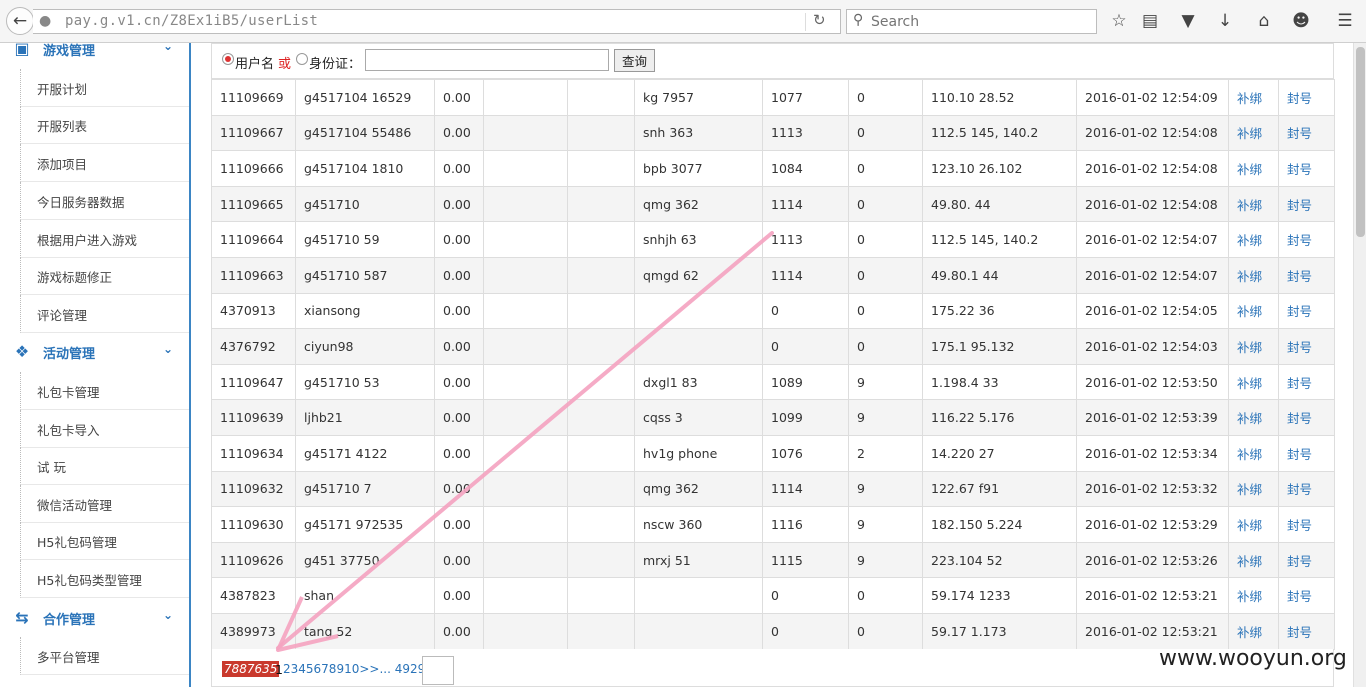 Image resolution: width=1366 pixels, height=687 pixels. What do you see at coordinates (365, 97) in the screenshot?
I see `table-cell: g4517104 16529` at bounding box center [365, 97].